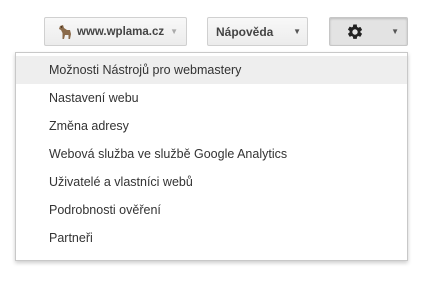 Image resolution: width=430 pixels, height=282 pixels. Describe the element at coordinates (211, 98) in the screenshot. I see `menu-item-site-settings: Nastavení webu` at that location.